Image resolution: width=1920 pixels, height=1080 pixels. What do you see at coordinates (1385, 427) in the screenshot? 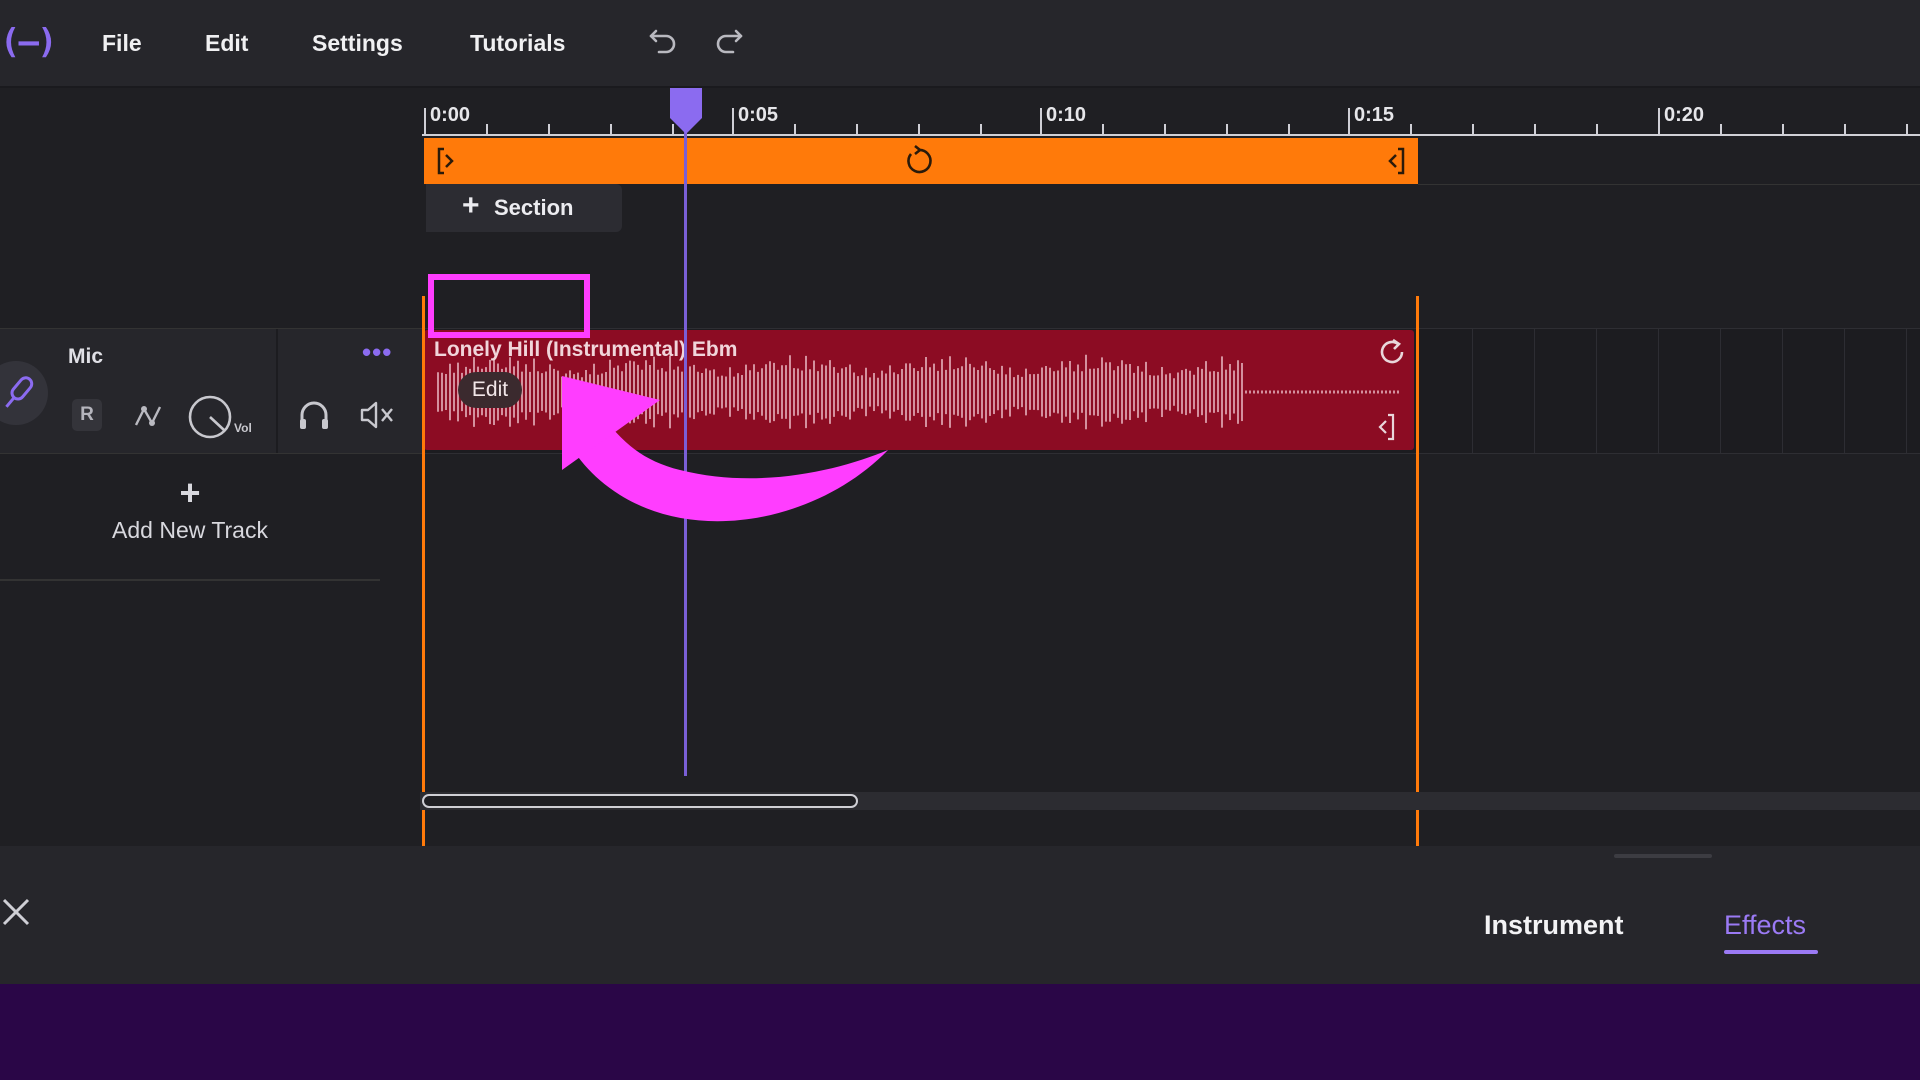
I see `clip-end-handle-icon` at bounding box center [1385, 427].